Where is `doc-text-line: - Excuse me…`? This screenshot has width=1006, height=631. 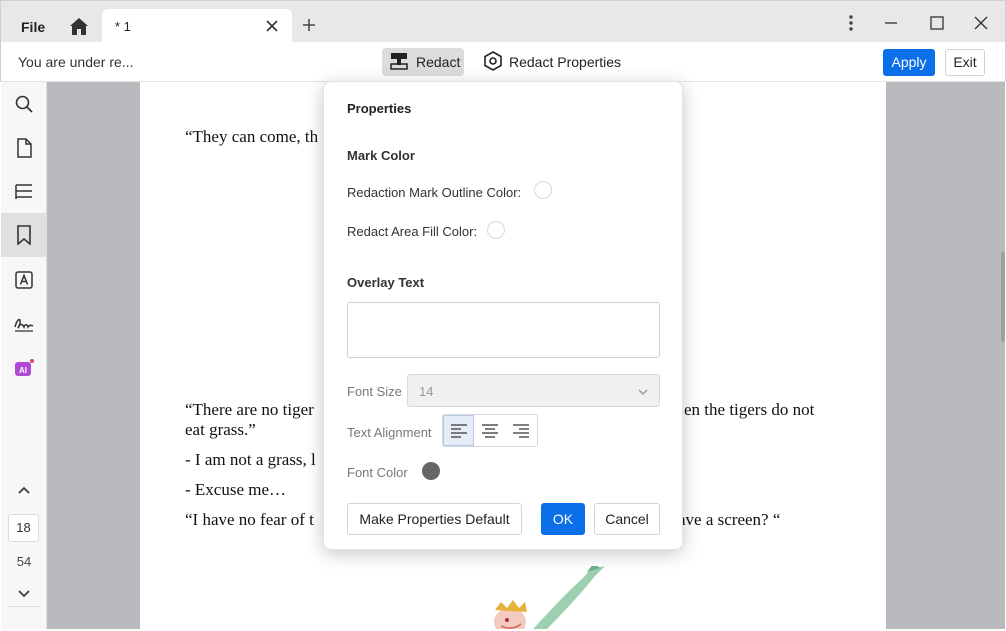 doc-text-line: - Excuse me… is located at coordinates (236, 489).